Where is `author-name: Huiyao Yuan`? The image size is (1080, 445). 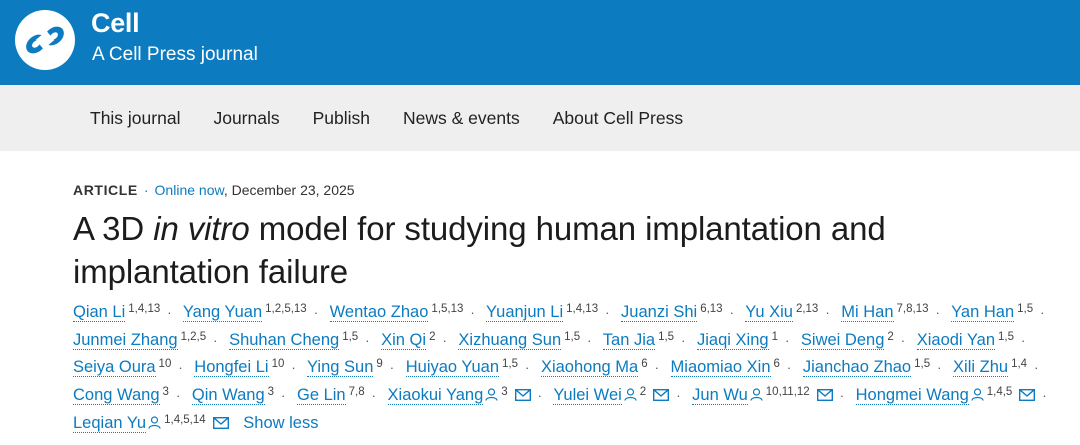 author-name: Huiyao Yuan is located at coordinates (452, 368).